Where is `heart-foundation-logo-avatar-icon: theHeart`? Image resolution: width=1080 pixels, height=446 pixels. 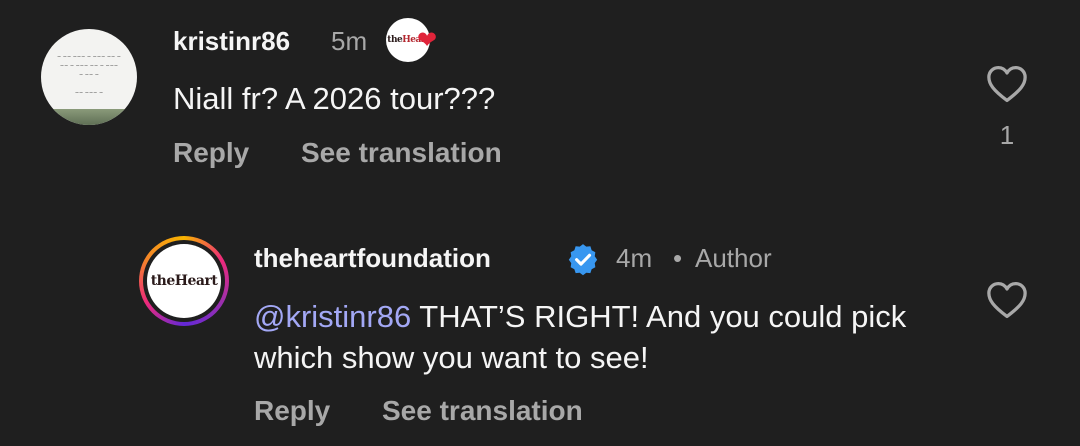
heart-foundation-logo-avatar-icon: theHeart is located at coordinates (184, 281).